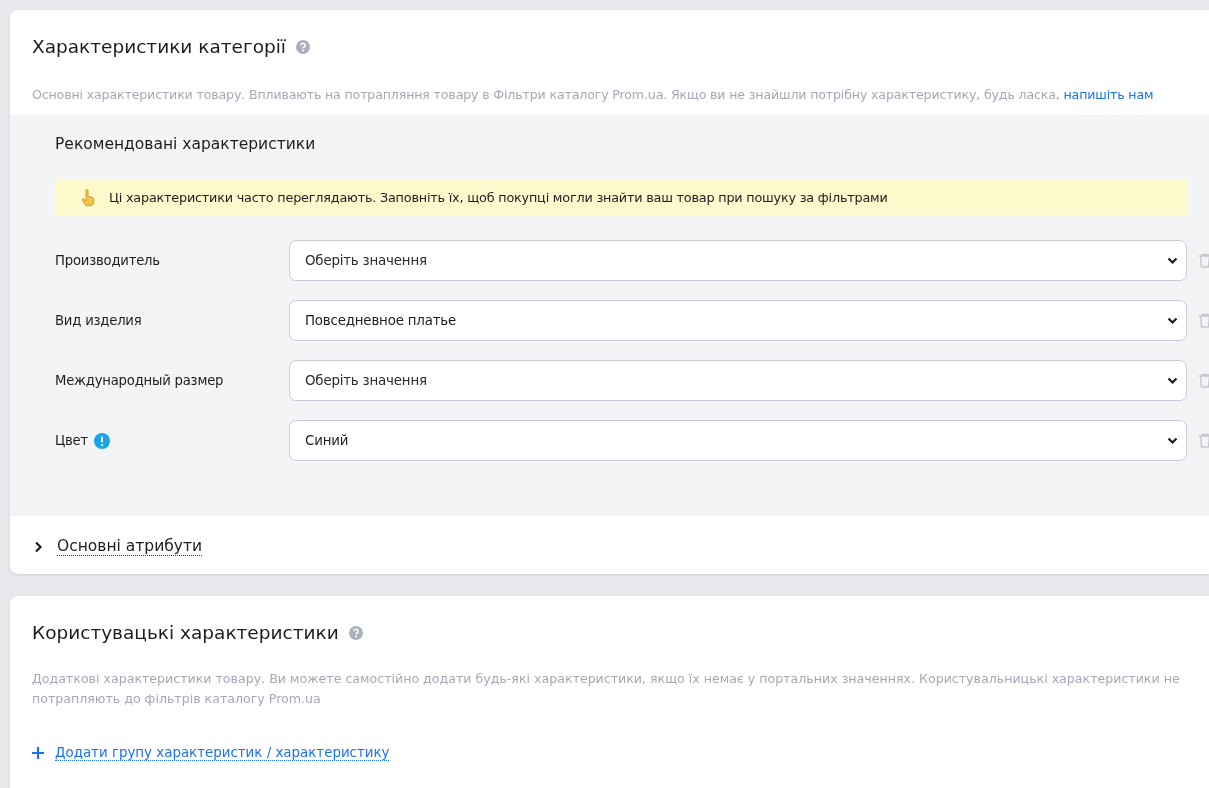  I want to click on section-description: Додаткові характеристики товару. Ви можете самостійно додати будь-які характеристики, якщо їх немає у портальних значеннях. Користувальницькі характеристики не потрапляють до фільтрів каталогу Prom.ua, so click(606, 689).